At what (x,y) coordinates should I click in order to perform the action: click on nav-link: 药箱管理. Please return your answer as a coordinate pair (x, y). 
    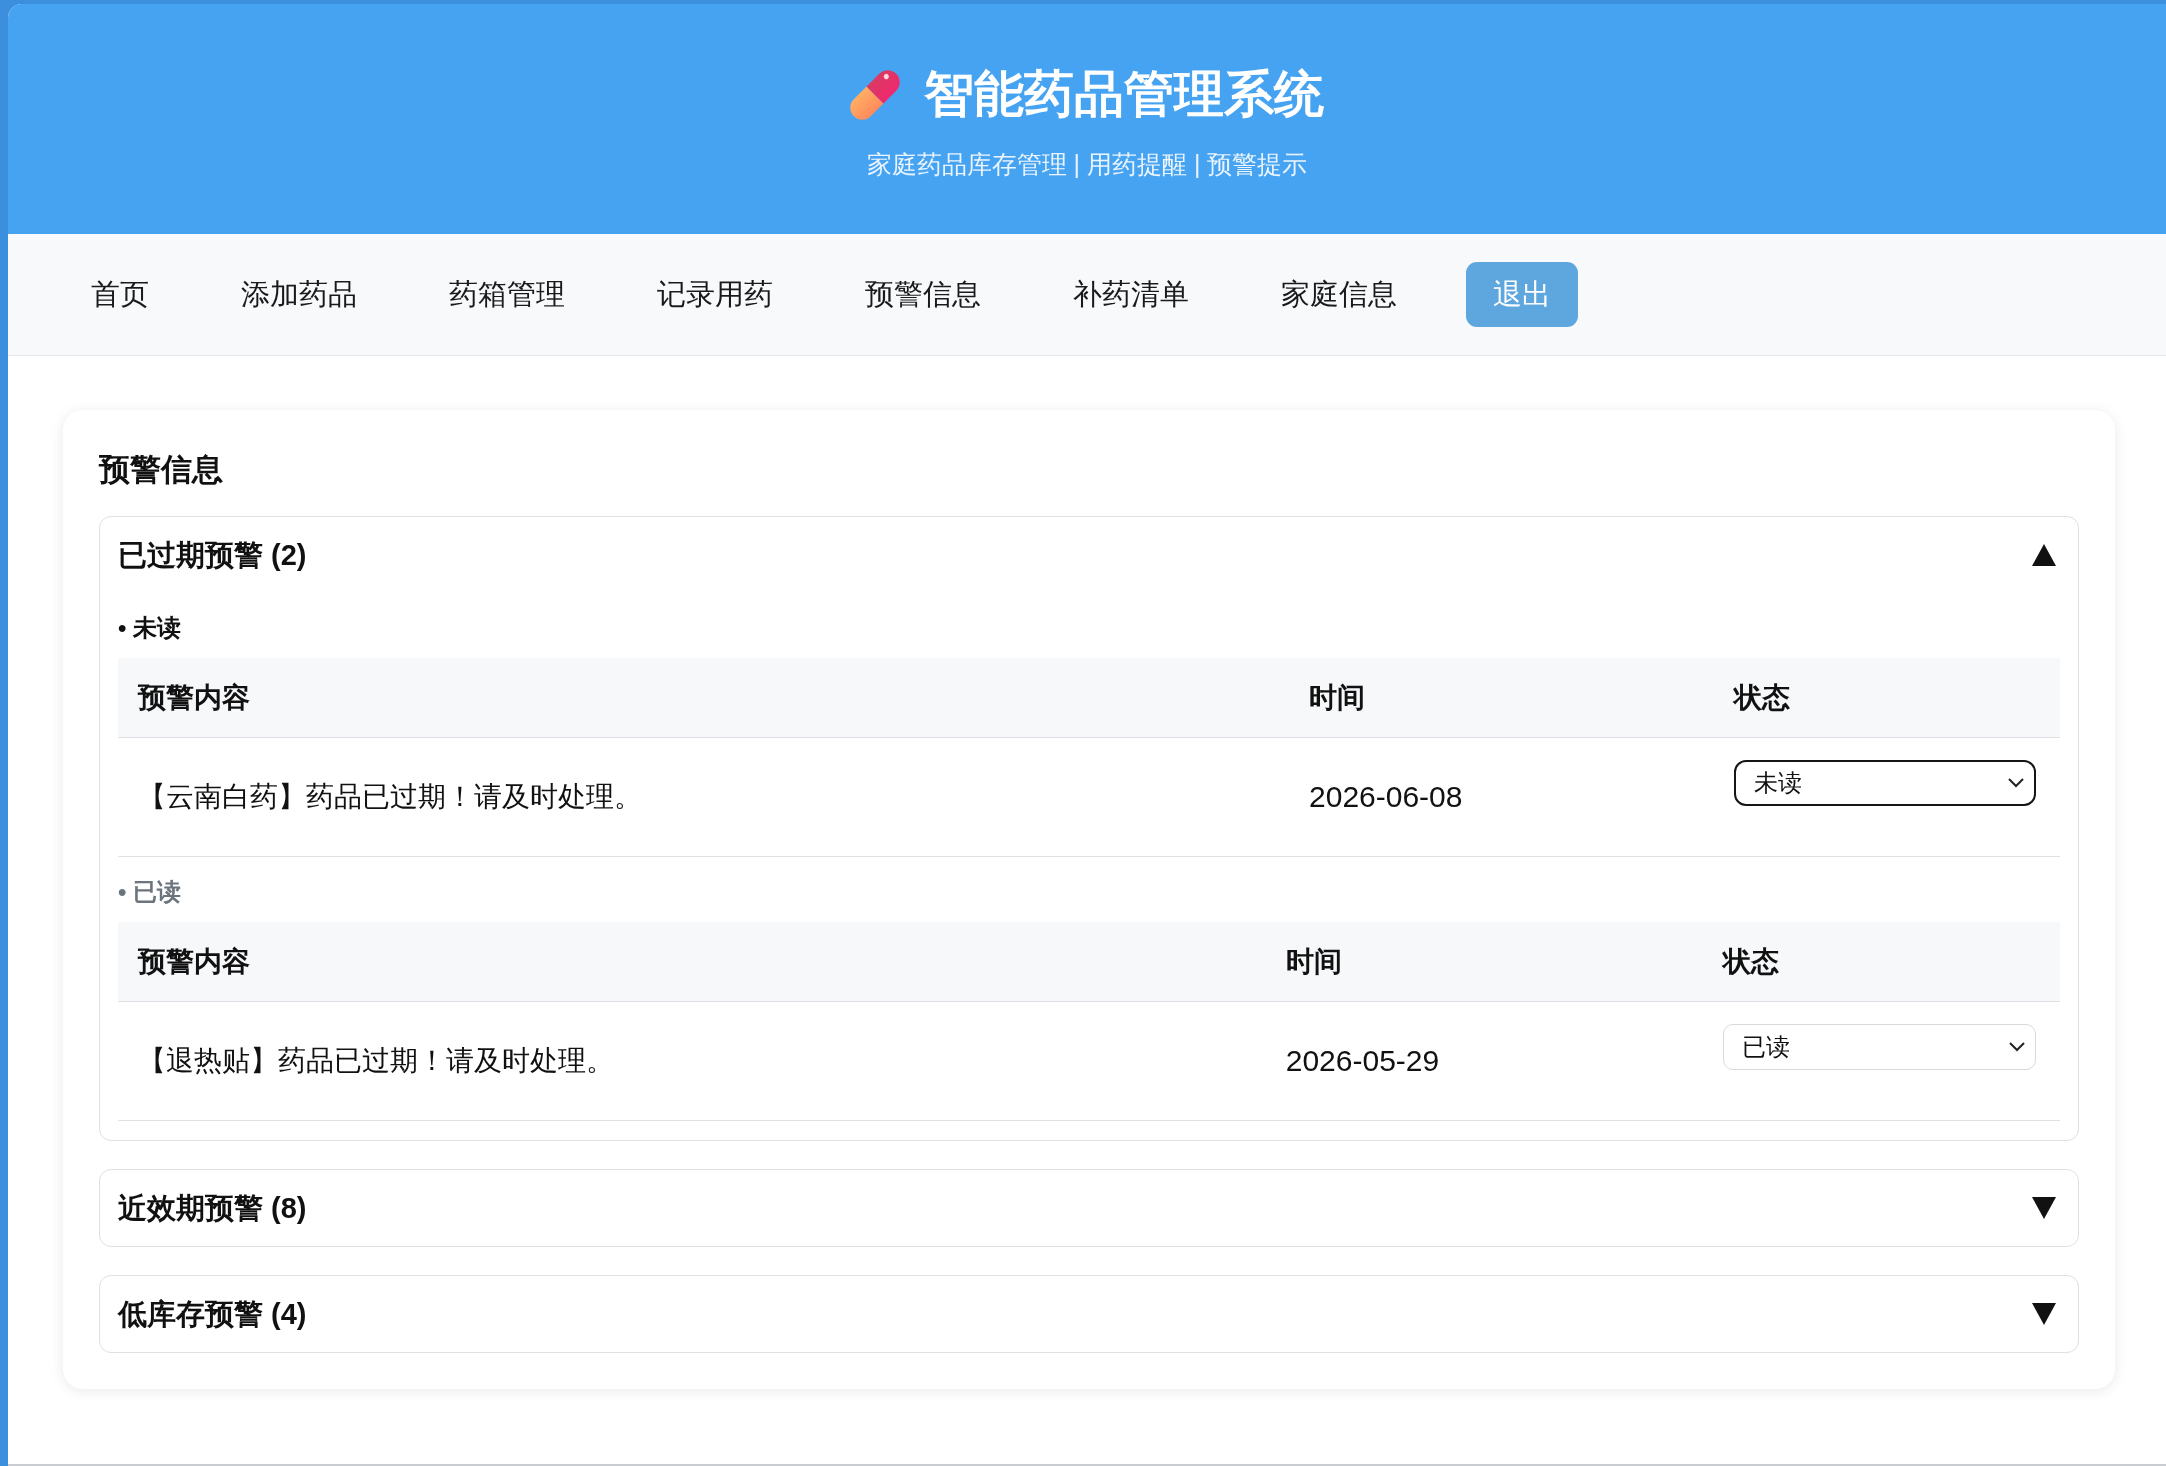
    Looking at the image, I should click on (507, 294).